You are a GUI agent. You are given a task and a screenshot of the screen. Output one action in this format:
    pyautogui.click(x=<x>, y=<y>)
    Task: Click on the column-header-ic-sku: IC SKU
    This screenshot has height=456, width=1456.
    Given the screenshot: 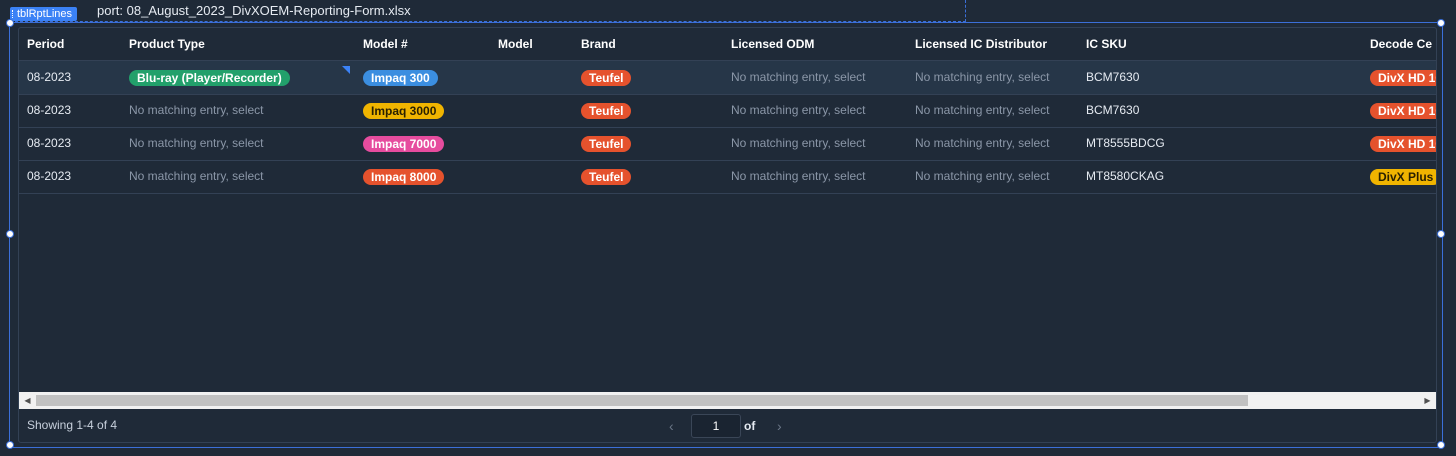 What is the action you would take?
    pyautogui.click(x=1106, y=44)
    